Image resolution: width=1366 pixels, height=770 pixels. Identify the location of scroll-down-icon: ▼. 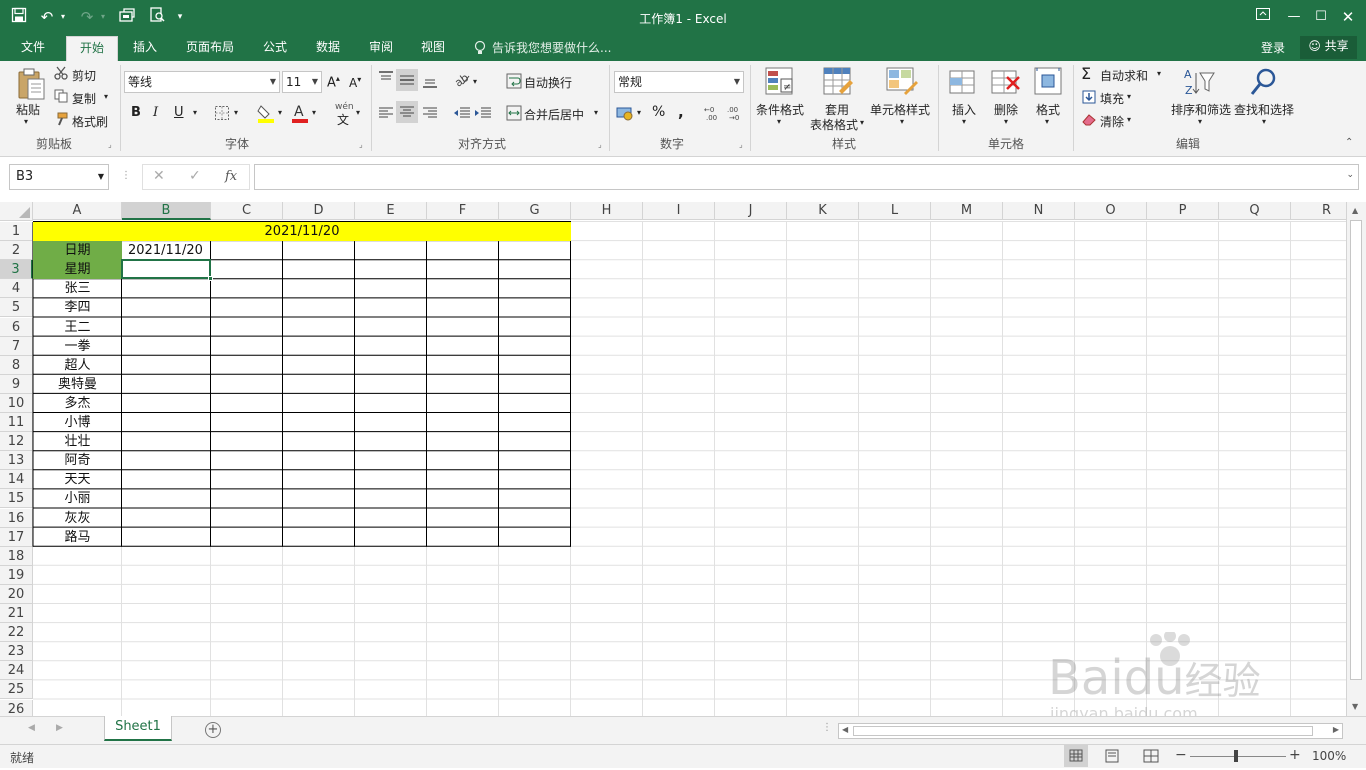
(1355, 706).